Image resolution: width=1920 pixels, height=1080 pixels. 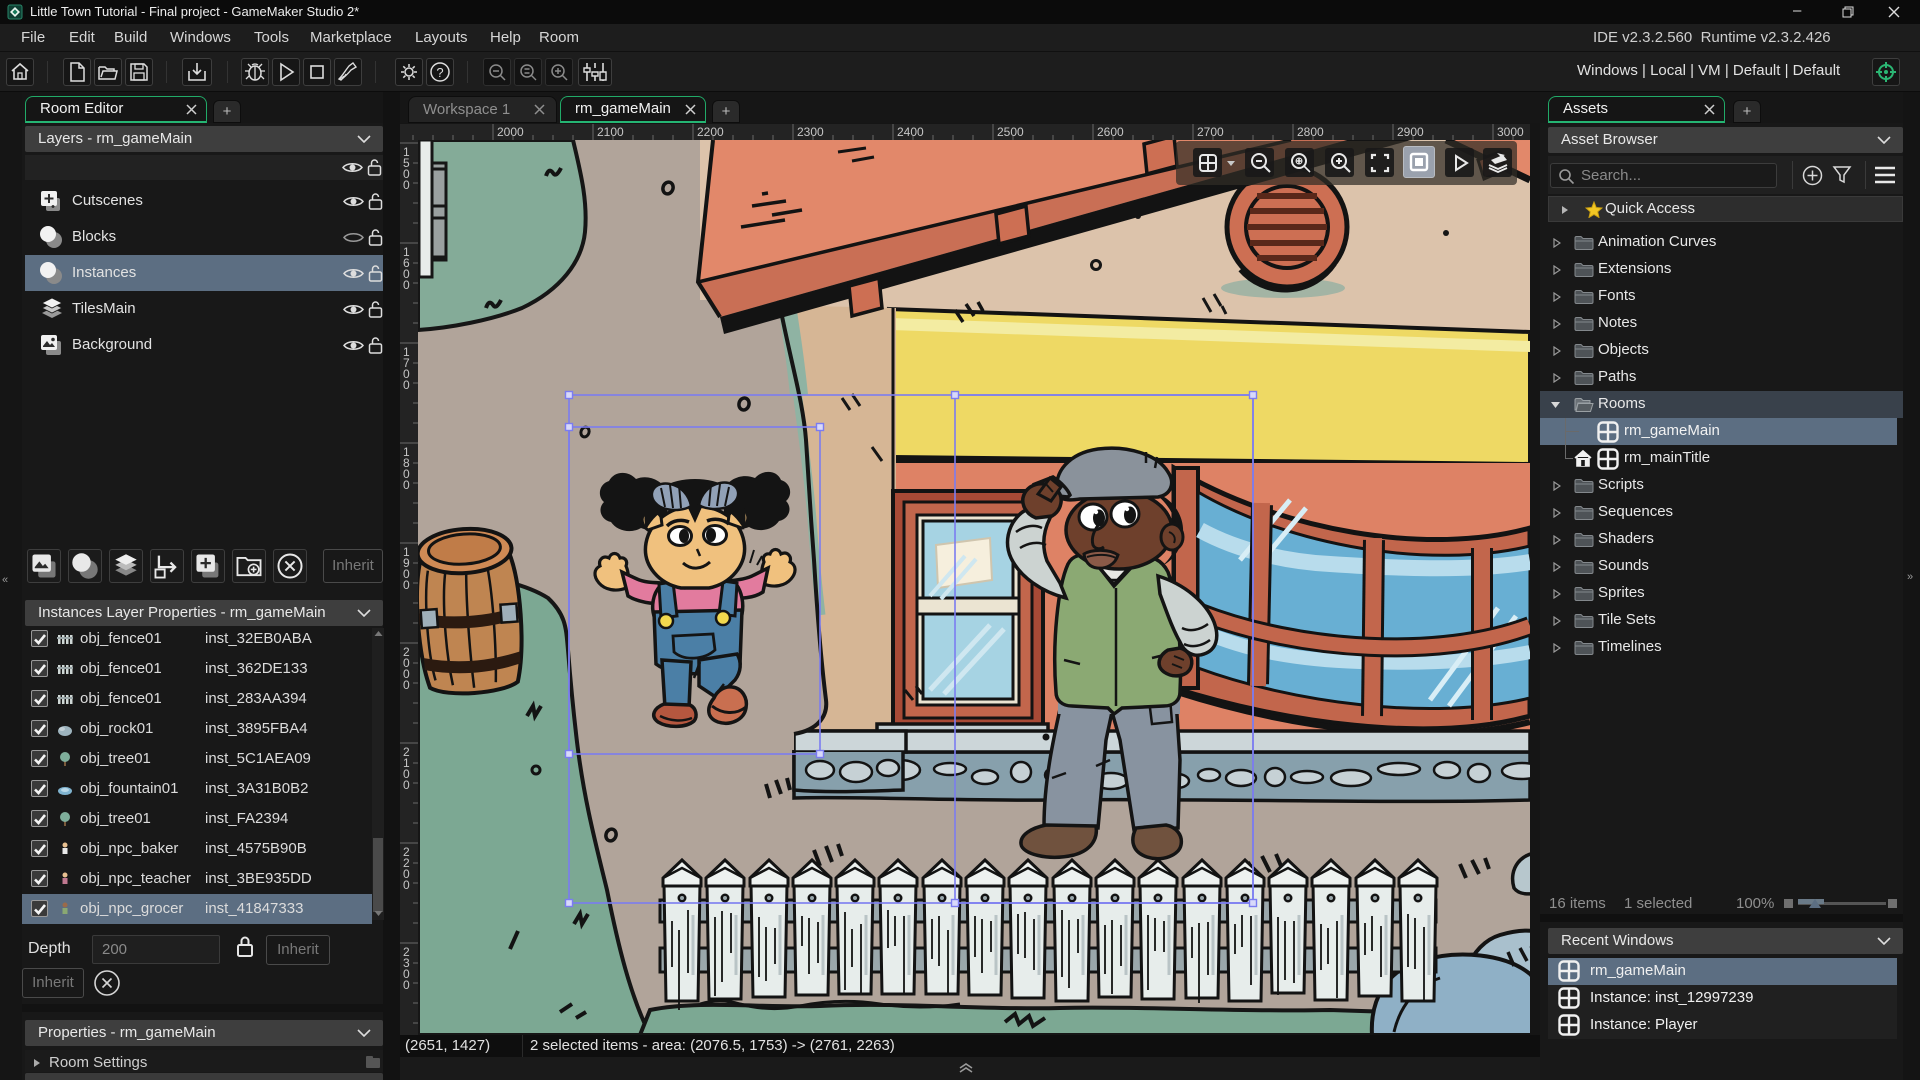 What do you see at coordinates (710, 132) in the screenshot?
I see `svg-text: 2200` at bounding box center [710, 132].